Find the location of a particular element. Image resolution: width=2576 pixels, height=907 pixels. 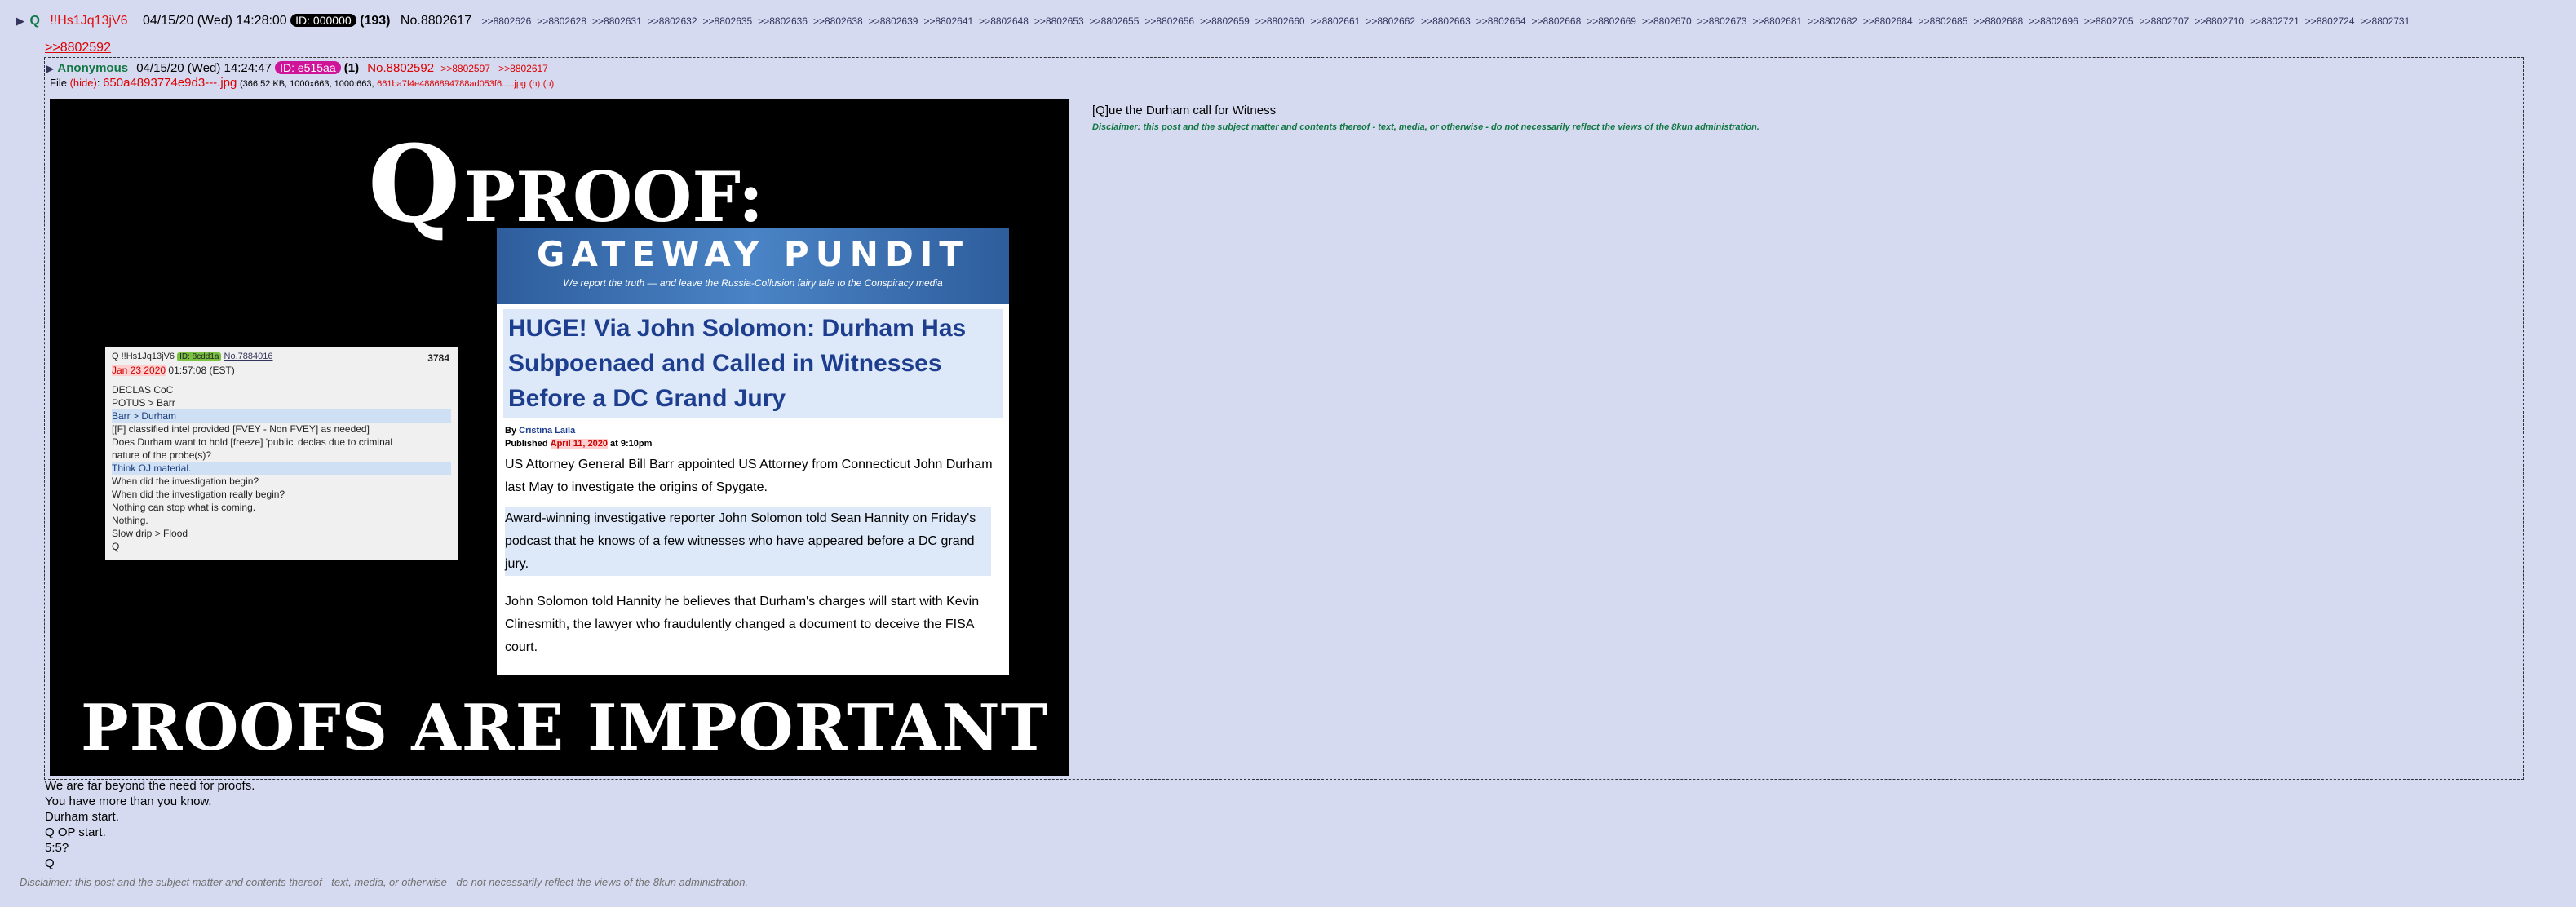

backlink: >>8802632 is located at coordinates (672, 21).